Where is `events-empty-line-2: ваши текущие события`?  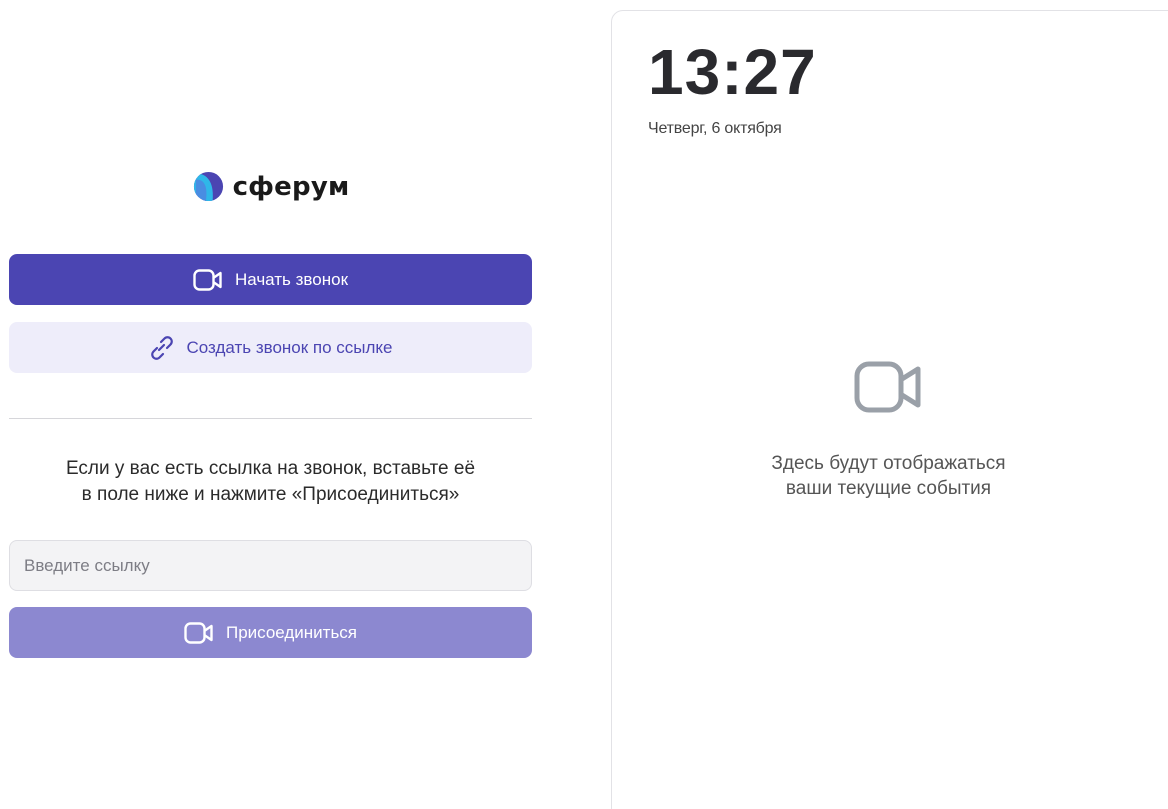
events-empty-line-2: ваши текущие события is located at coordinates (888, 488).